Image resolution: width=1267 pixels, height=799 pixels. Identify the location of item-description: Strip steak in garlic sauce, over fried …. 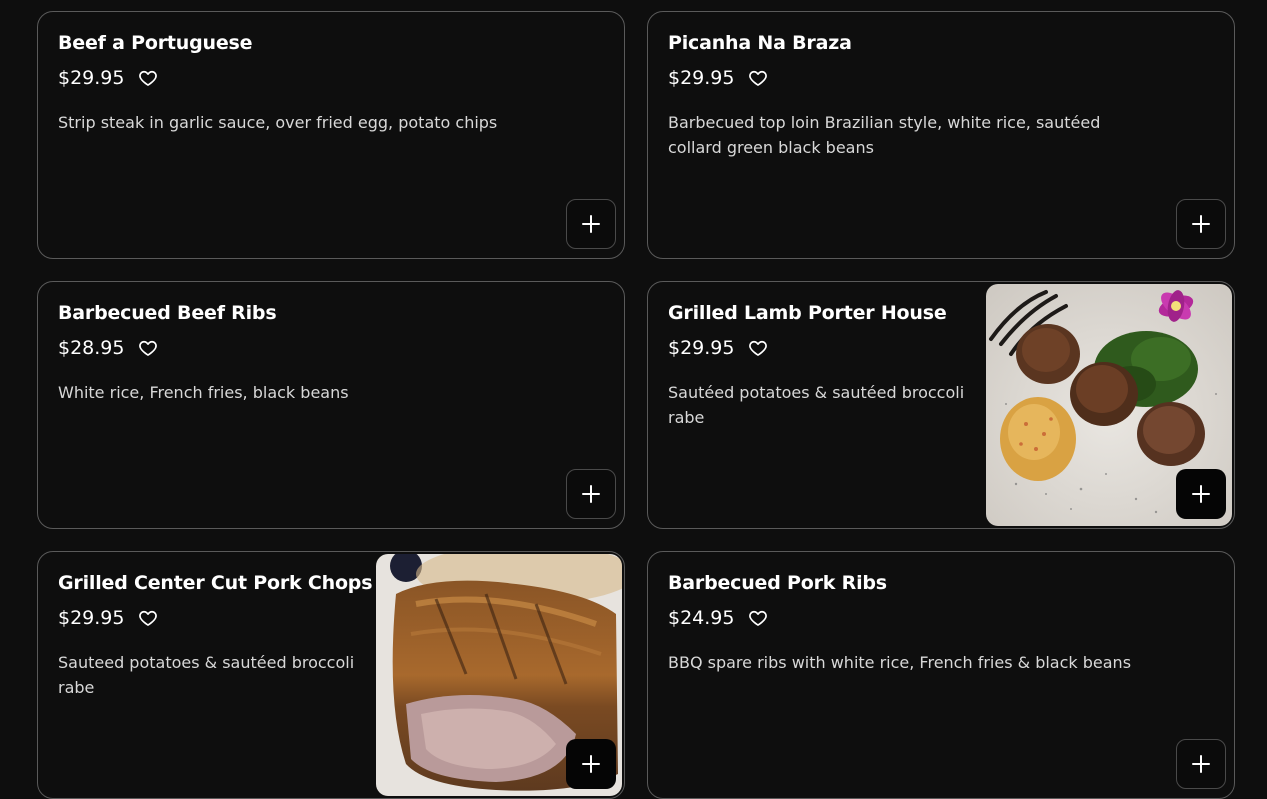
(278, 122).